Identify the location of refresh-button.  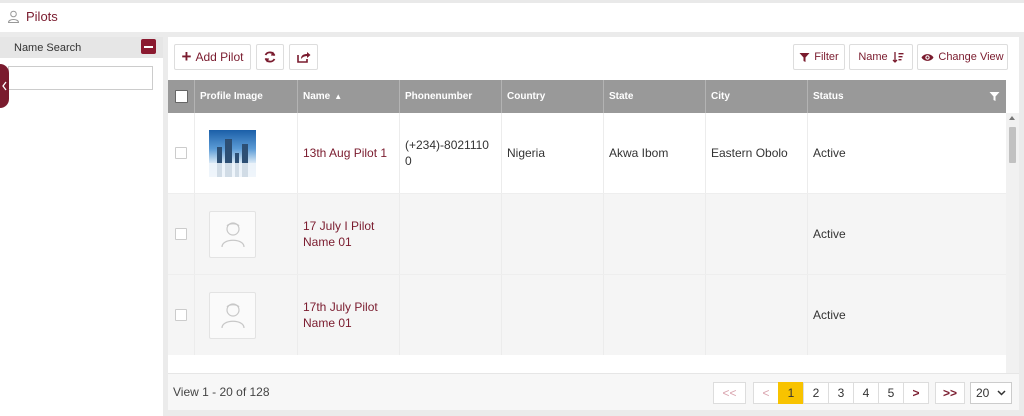
(270, 57).